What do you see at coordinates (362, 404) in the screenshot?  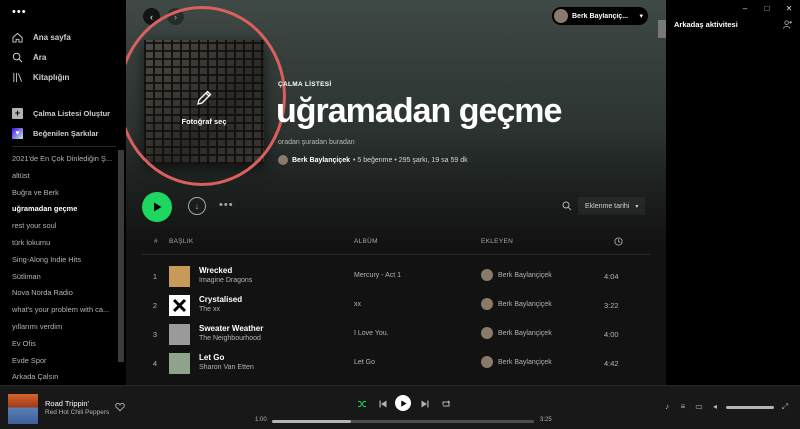 I see `shuffle-icon` at bounding box center [362, 404].